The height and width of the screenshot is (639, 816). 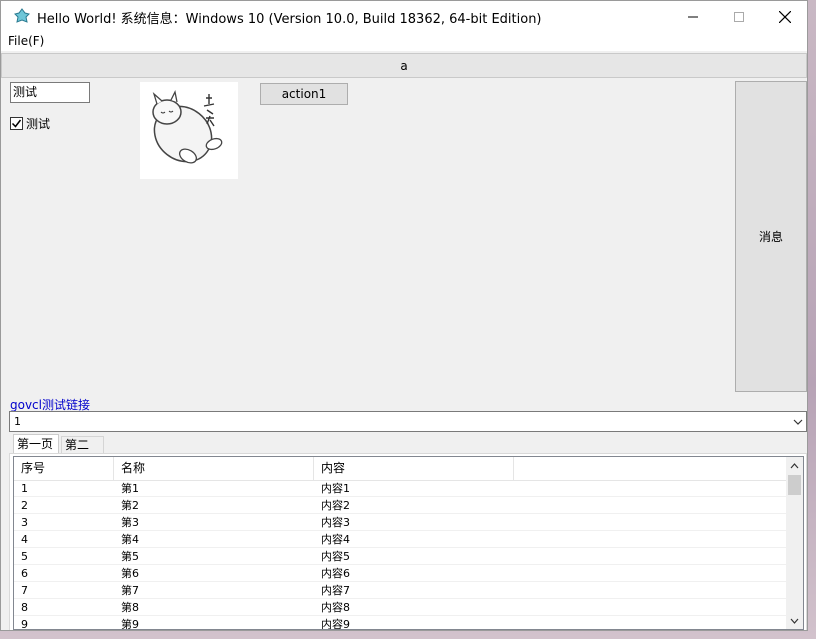 I want to click on maximize-icon, so click(x=739, y=16).